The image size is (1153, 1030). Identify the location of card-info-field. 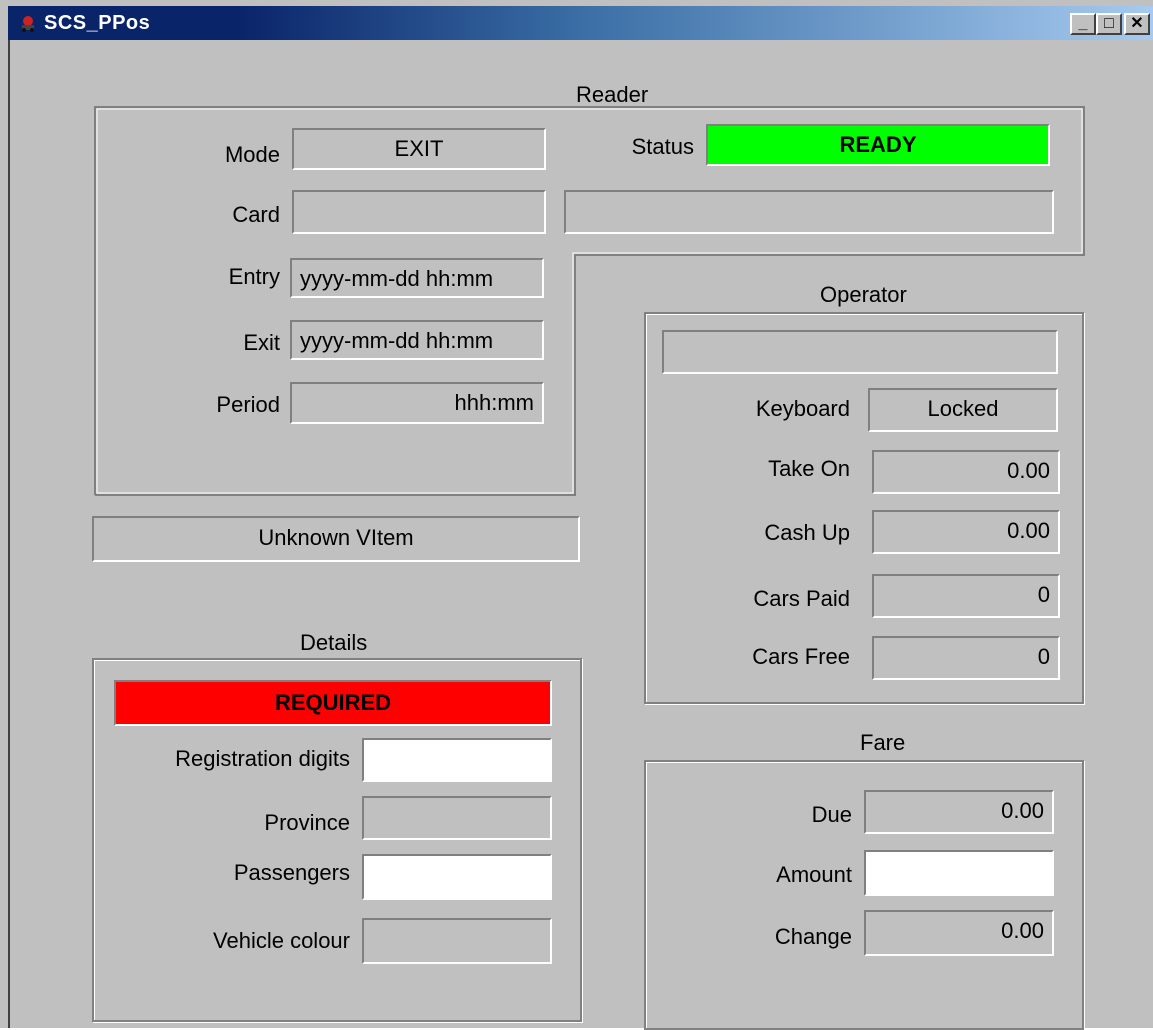
(809, 212).